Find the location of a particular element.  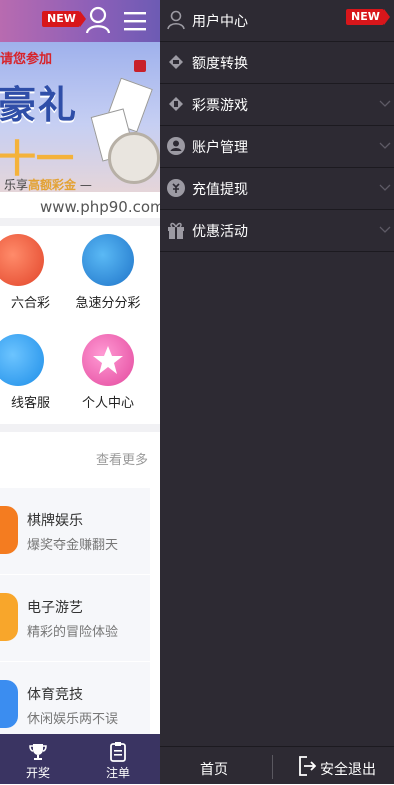

game-card-title: 棋牌娱乐 is located at coordinates (55, 521).